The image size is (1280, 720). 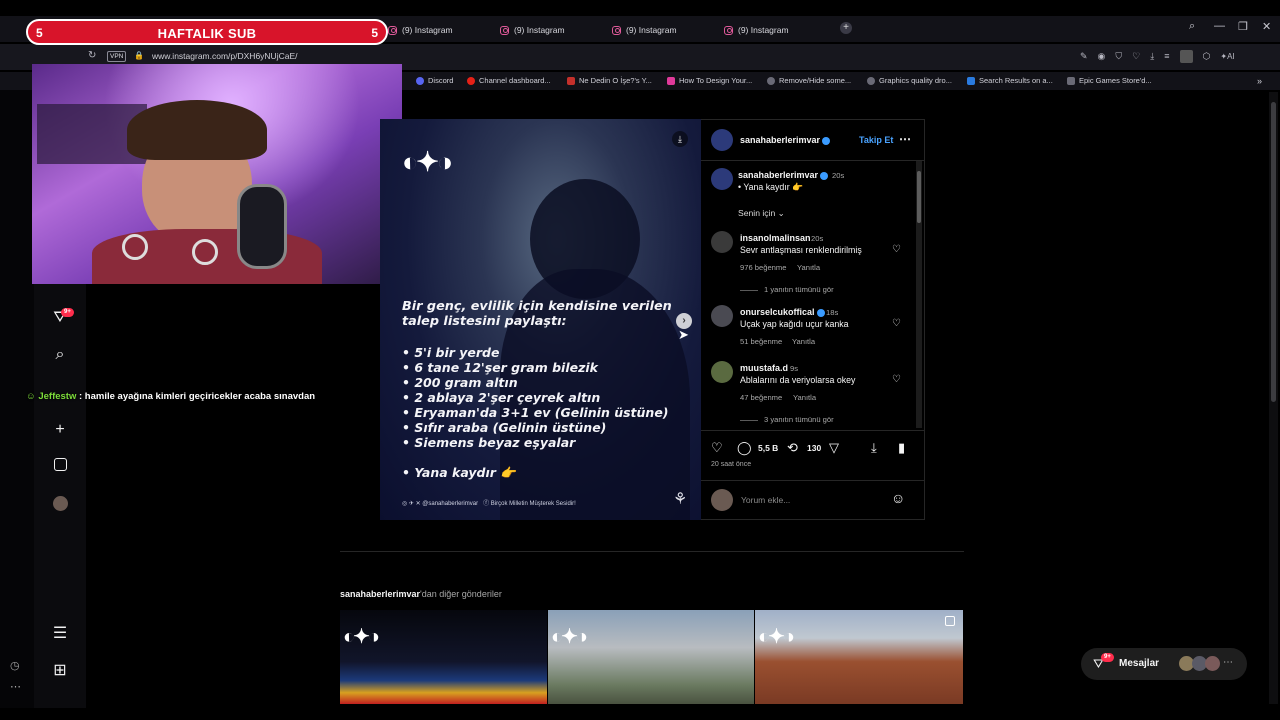 What do you see at coordinates (532, 30) in the screenshot?
I see `tab-instagram-2: (9) Instagram` at bounding box center [532, 30].